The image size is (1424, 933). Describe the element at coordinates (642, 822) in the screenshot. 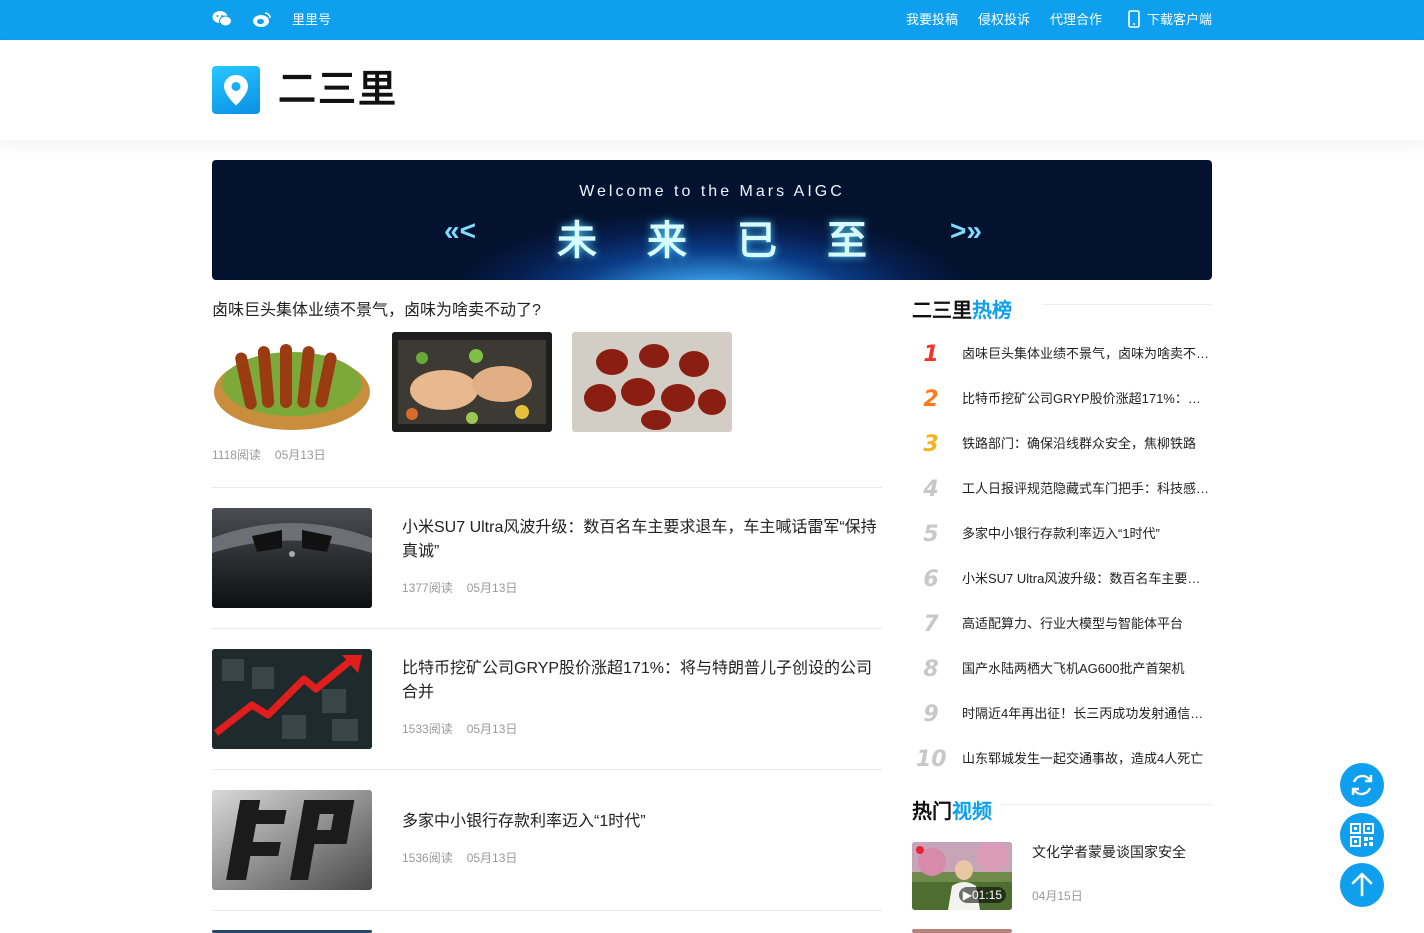

I see `article-title: 多家中小银行存款利率迈入“1时代”` at that location.